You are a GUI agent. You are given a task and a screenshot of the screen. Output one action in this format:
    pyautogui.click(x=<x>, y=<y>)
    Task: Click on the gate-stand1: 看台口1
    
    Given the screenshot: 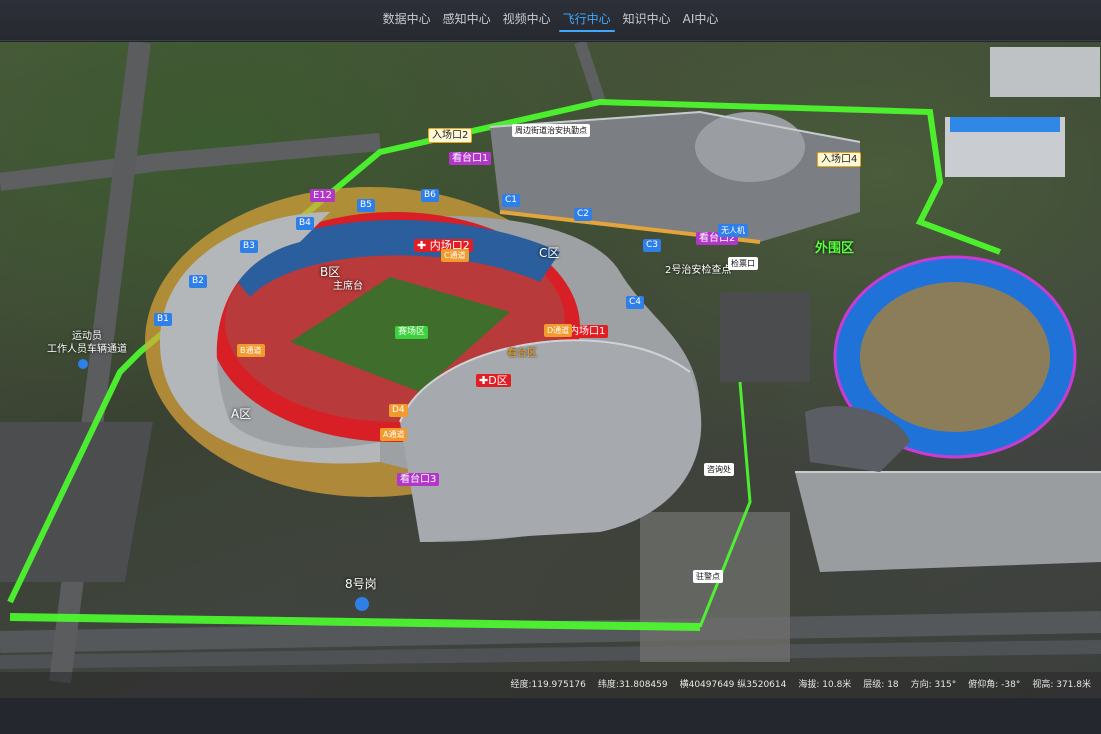 What is the action you would take?
    pyautogui.click(x=470, y=158)
    